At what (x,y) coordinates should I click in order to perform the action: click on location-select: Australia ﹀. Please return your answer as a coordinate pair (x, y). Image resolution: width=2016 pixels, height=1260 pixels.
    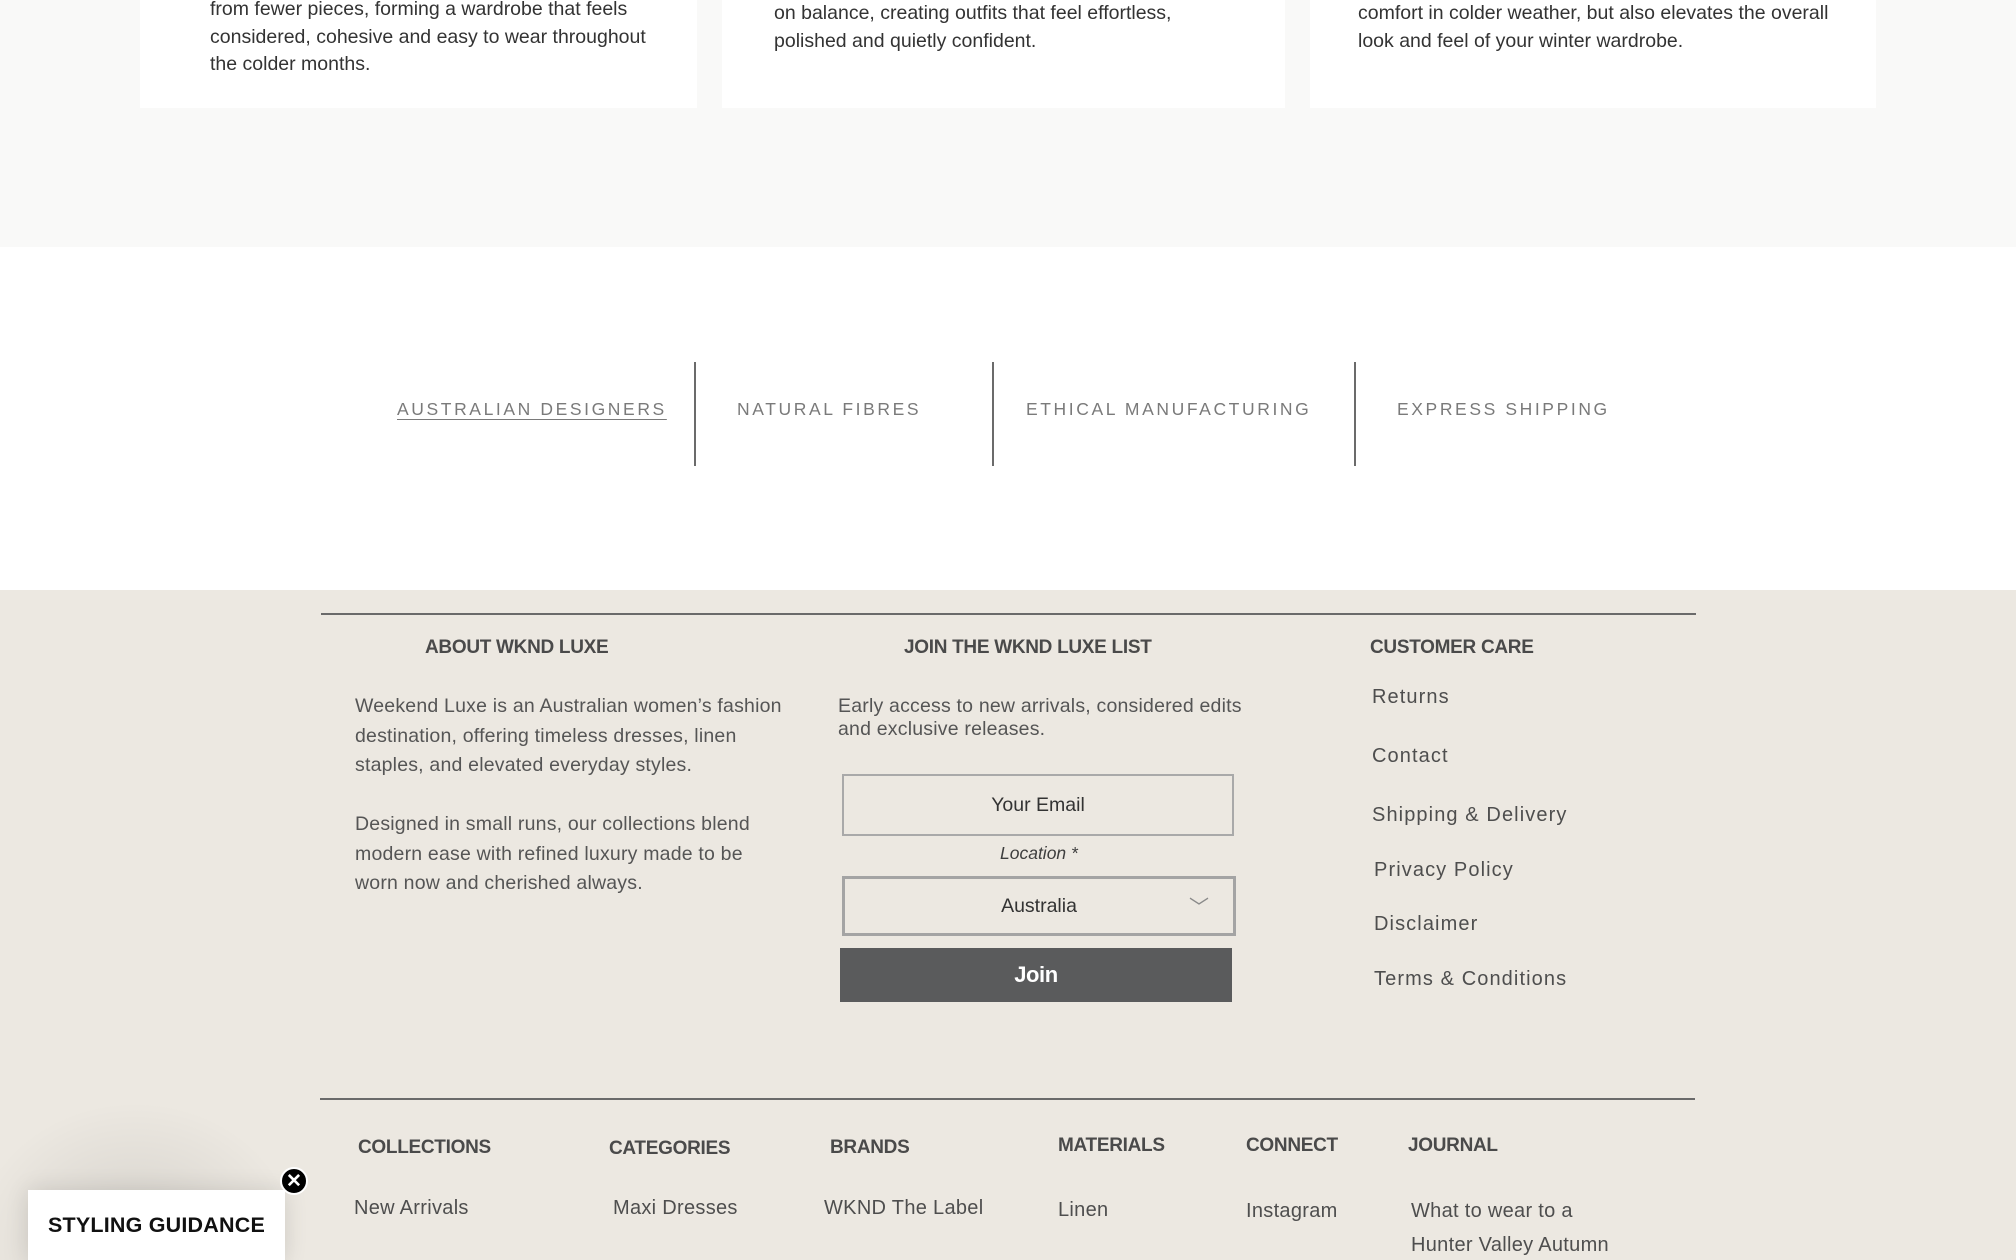
    Looking at the image, I should click on (1039, 906).